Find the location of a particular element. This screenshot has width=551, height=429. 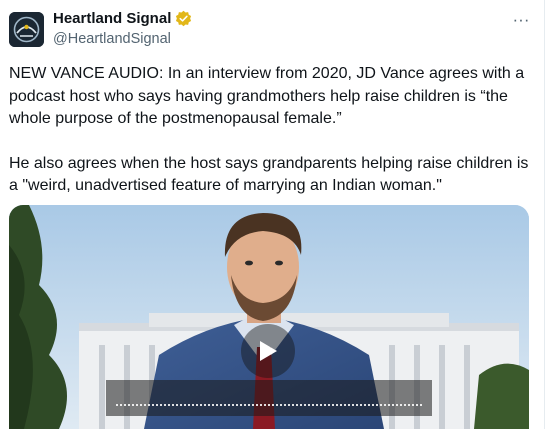

verified-badge-icon is located at coordinates (184, 18).